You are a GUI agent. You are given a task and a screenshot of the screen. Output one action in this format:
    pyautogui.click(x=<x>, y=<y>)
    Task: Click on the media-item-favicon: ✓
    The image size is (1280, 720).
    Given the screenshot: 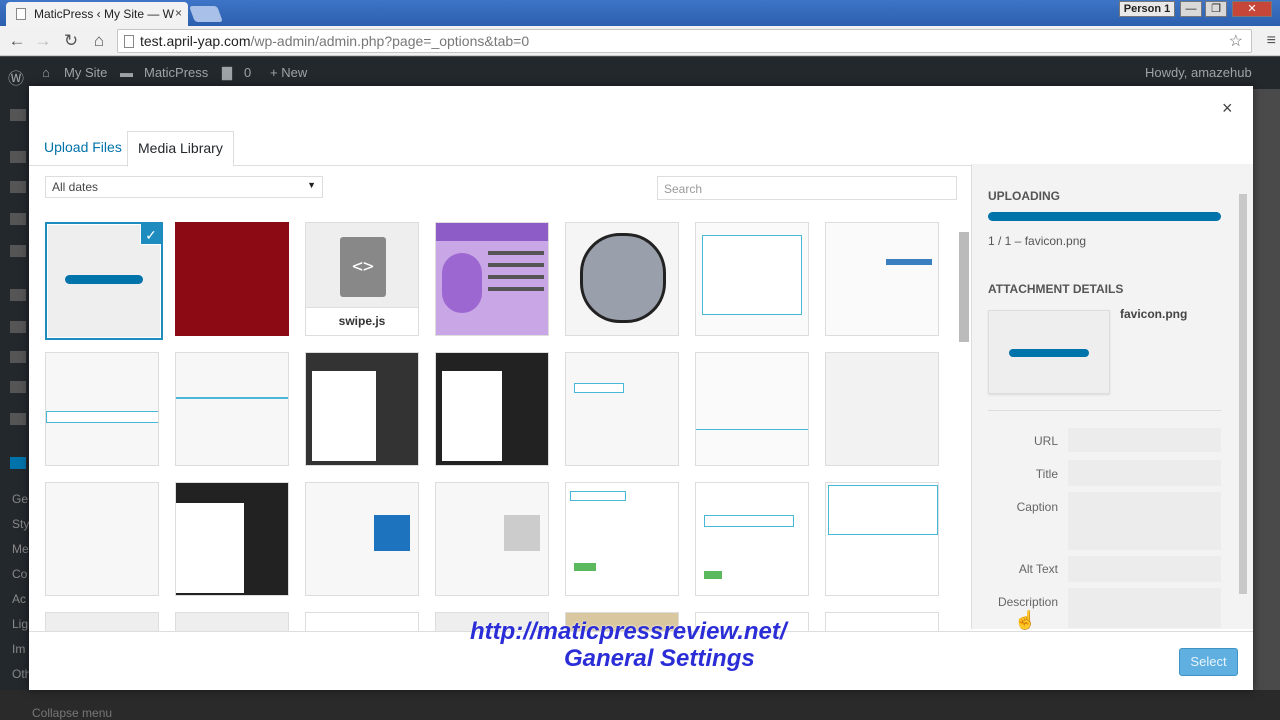 What is the action you would take?
    pyautogui.click(x=104, y=281)
    